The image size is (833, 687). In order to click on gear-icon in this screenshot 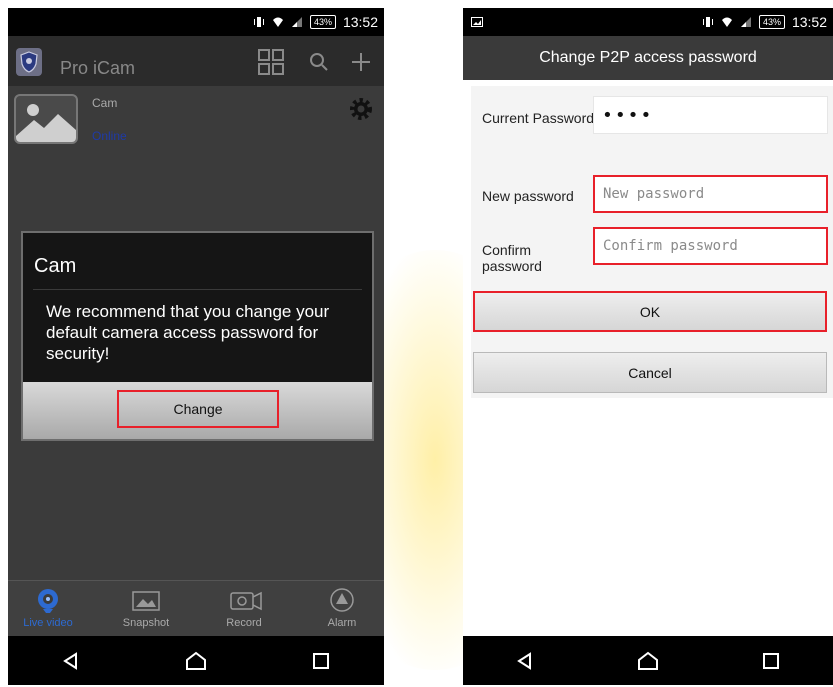, I will do `click(361, 109)`.